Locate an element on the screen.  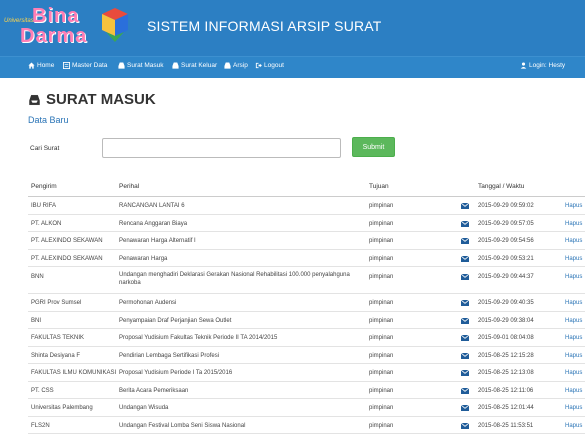
submit-button: Submit is located at coordinates (373, 147).